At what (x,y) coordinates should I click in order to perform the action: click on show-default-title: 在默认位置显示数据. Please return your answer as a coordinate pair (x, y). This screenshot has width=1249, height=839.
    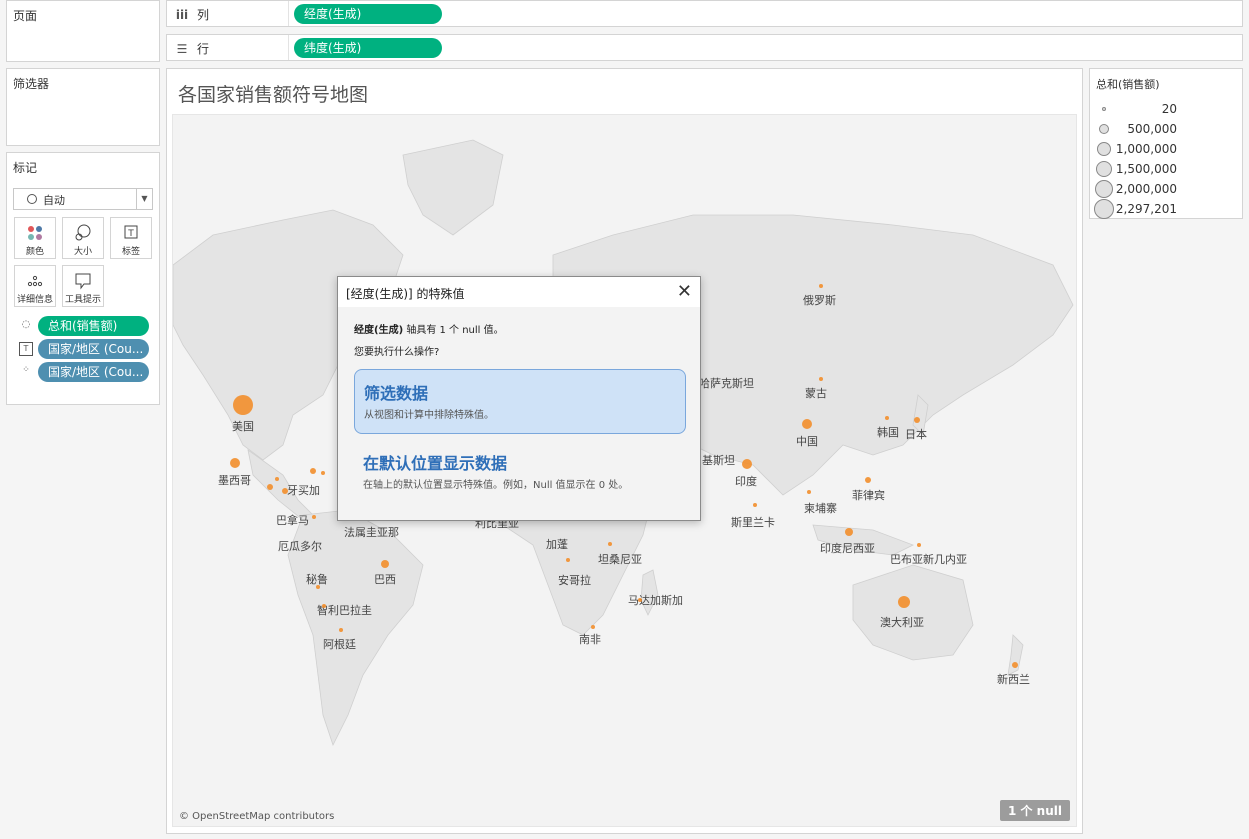
    Looking at the image, I should click on (435, 463).